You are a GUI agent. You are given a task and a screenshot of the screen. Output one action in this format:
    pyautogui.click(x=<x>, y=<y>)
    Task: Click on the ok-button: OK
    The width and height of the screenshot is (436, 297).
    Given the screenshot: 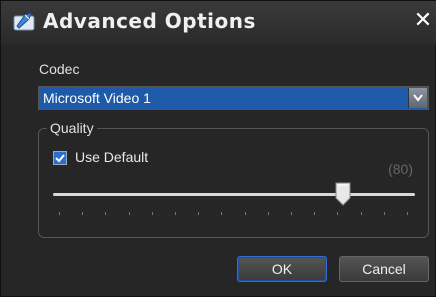 What is the action you would take?
    pyautogui.click(x=282, y=269)
    